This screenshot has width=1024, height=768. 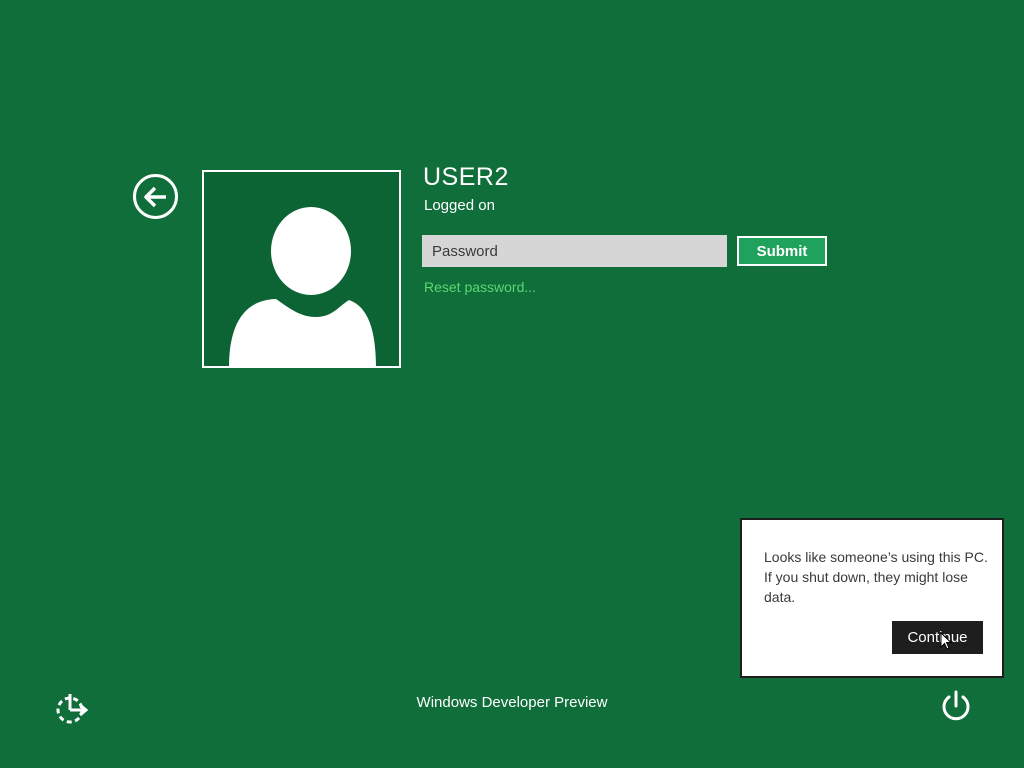 What do you see at coordinates (466, 177) in the screenshot?
I see `user-name: USER2` at bounding box center [466, 177].